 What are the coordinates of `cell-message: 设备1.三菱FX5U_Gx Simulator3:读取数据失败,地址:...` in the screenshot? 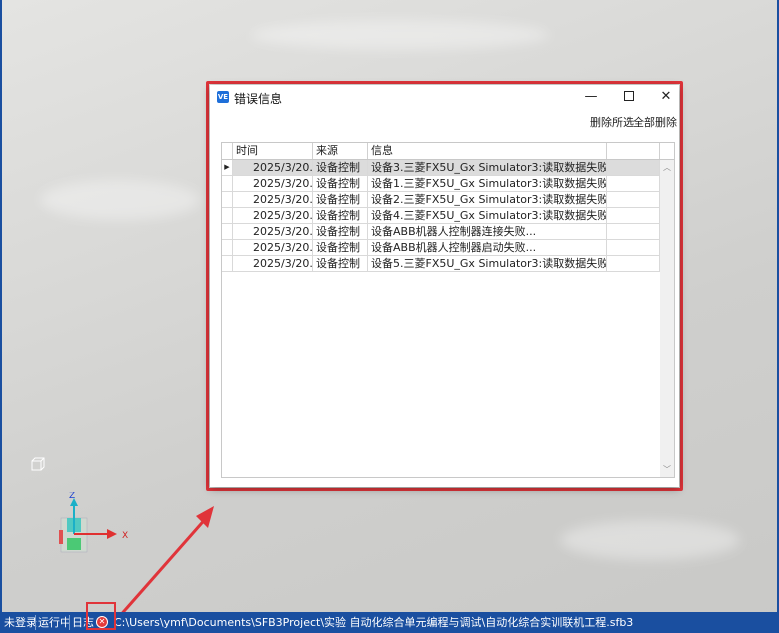 It's located at (487, 183).